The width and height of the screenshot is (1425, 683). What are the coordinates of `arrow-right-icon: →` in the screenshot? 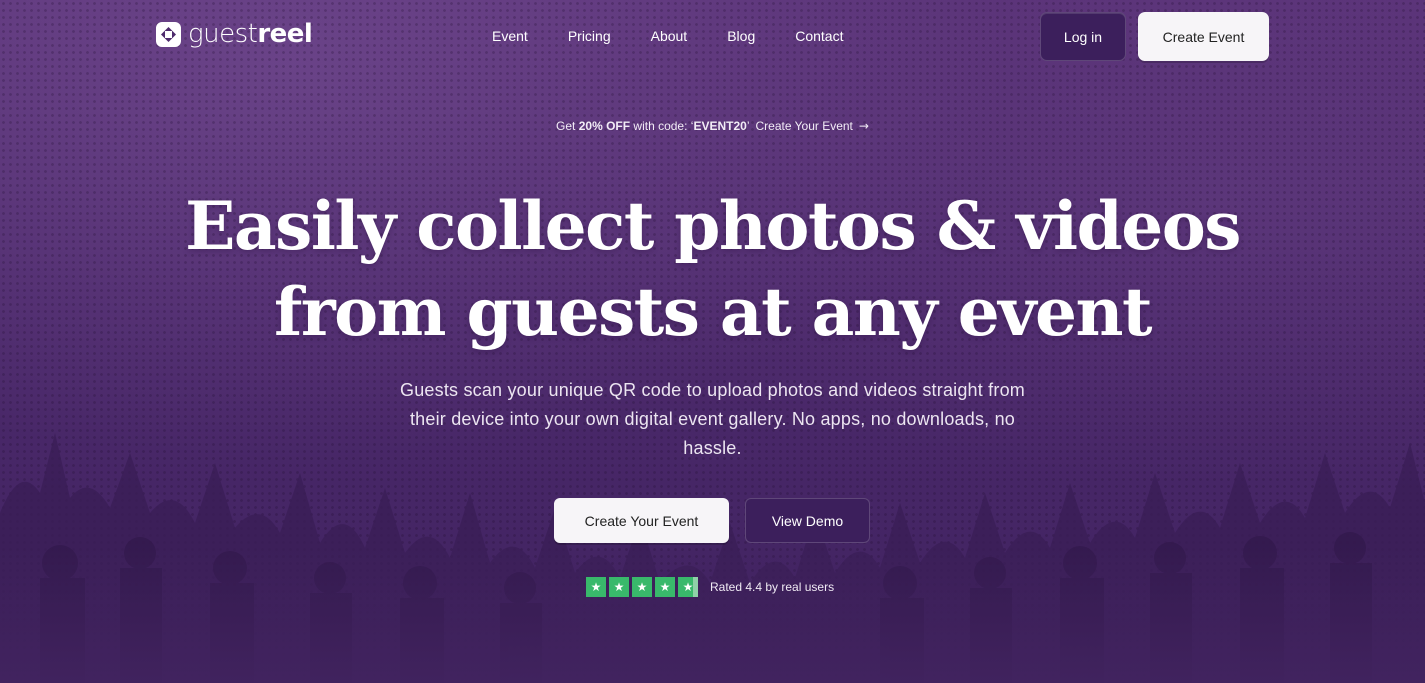 It's located at (863, 126).